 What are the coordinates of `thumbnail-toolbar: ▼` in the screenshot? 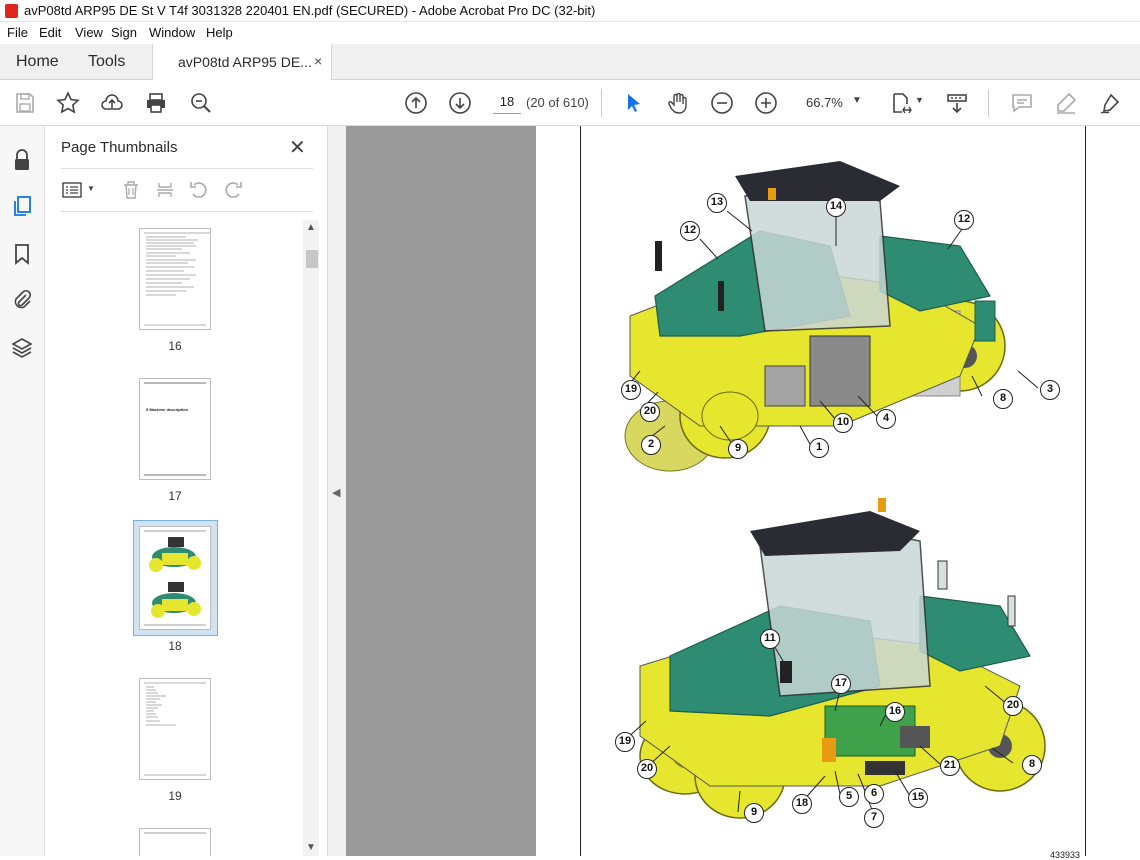 It's located at (187, 190).